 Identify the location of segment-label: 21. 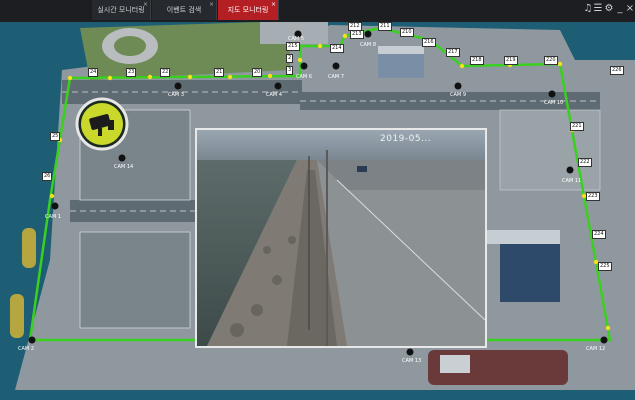
(219, 72).